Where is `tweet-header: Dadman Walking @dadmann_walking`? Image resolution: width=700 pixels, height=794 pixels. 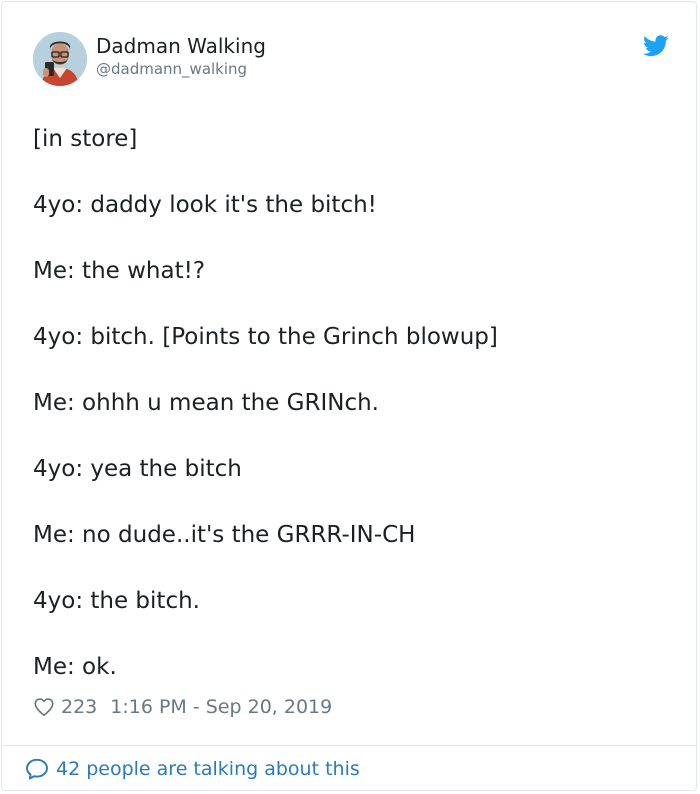 tweet-header: Dadman Walking @dadmann_walking is located at coordinates (364, 61).